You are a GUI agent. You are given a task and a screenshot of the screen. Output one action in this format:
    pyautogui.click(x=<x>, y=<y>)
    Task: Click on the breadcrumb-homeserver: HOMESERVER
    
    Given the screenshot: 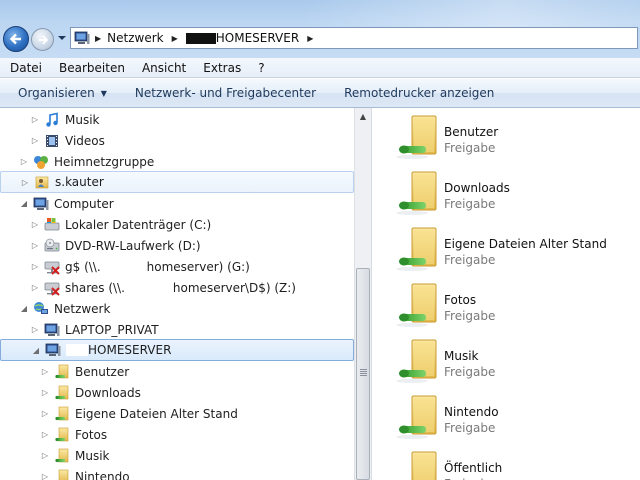 What is the action you would take?
    pyautogui.click(x=241, y=38)
    